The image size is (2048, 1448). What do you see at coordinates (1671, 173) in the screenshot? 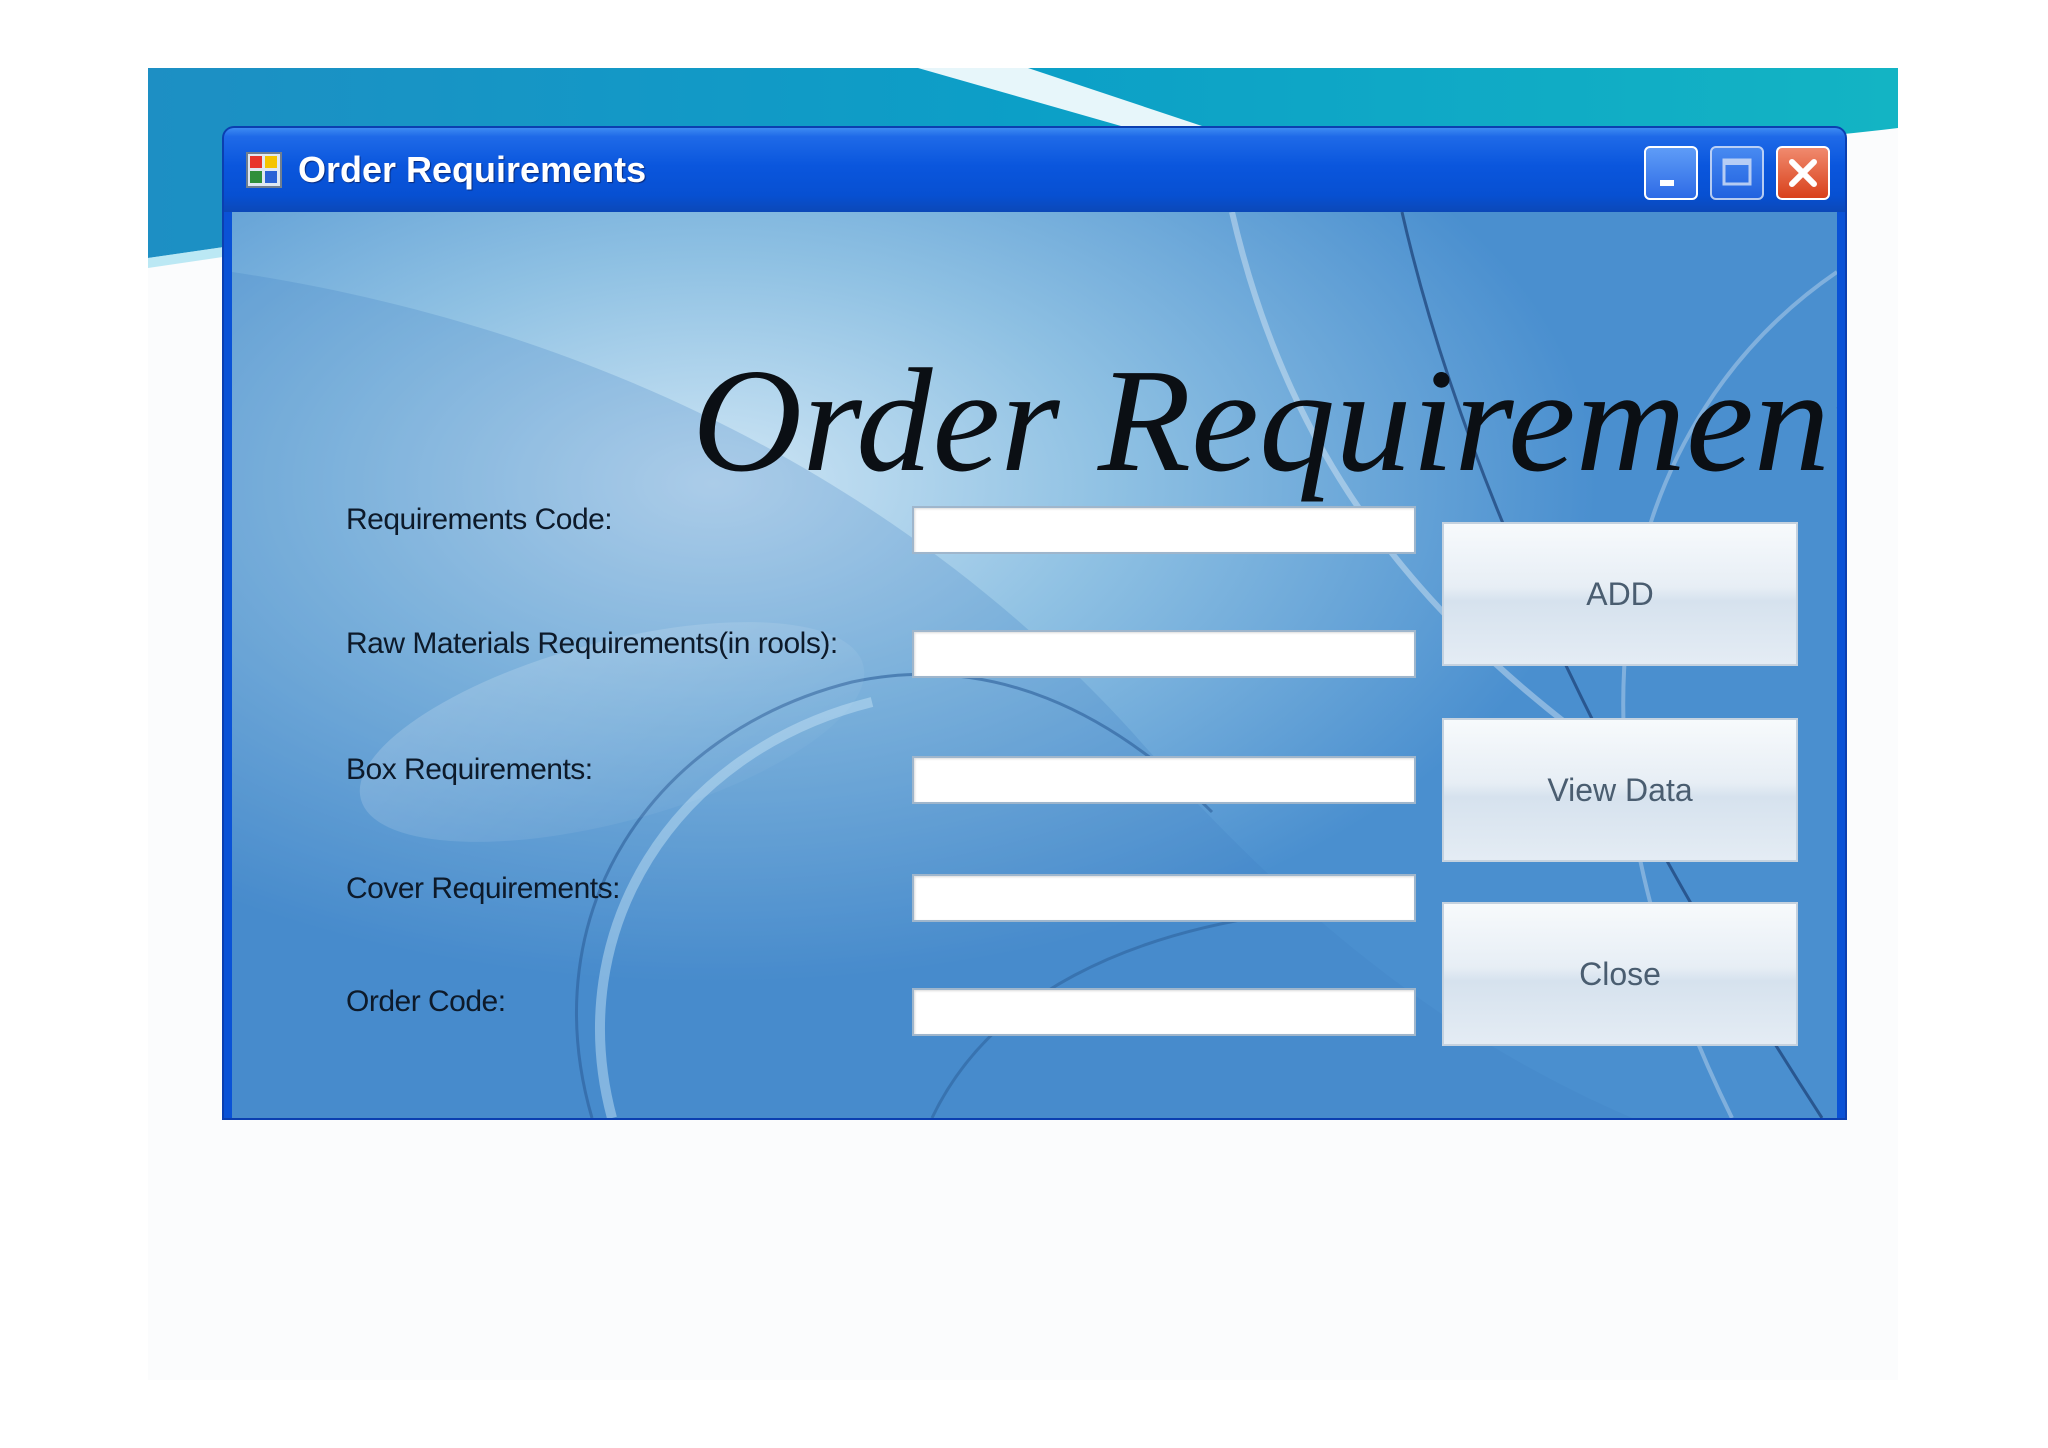
I see `minimize-button` at bounding box center [1671, 173].